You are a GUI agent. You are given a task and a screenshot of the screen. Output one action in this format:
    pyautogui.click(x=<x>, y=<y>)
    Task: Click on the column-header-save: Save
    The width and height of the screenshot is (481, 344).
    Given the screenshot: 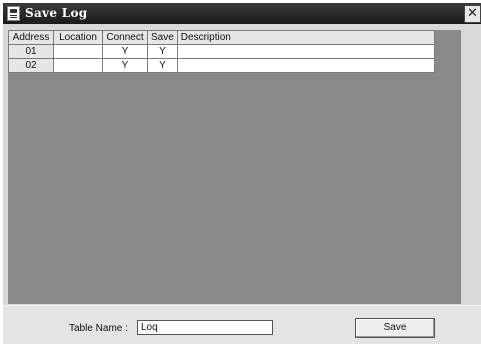 What is the action you would take?
    pyautogui.click(x=162, y=37)
    